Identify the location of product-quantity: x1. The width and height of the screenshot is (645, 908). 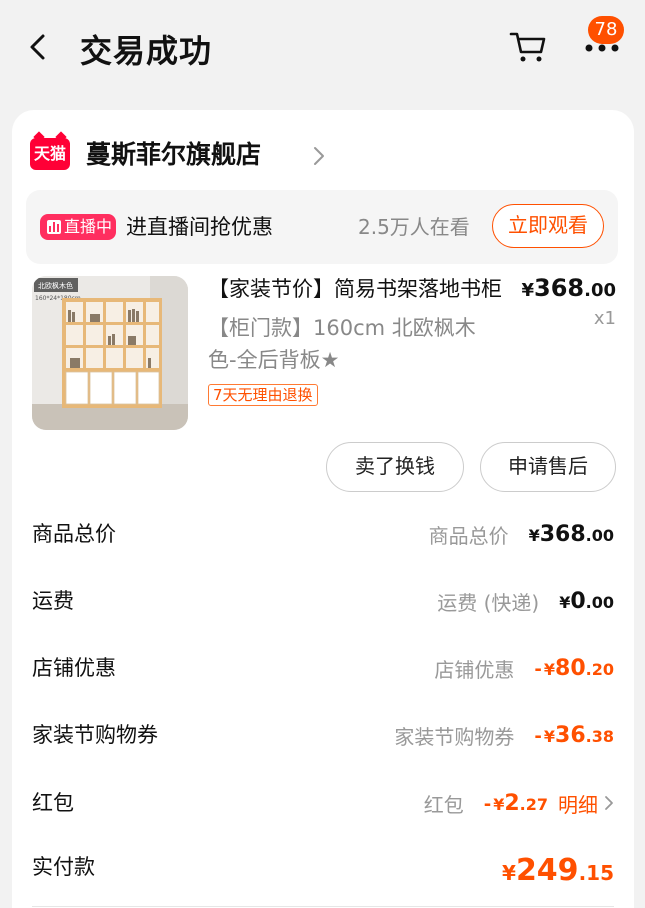
(604, 318).